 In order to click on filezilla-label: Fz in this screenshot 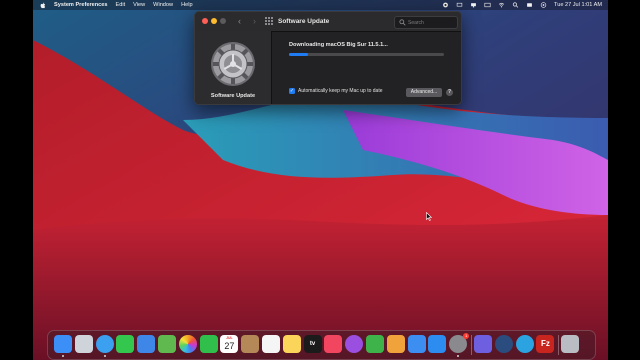, I will do `click(545, 343)`.